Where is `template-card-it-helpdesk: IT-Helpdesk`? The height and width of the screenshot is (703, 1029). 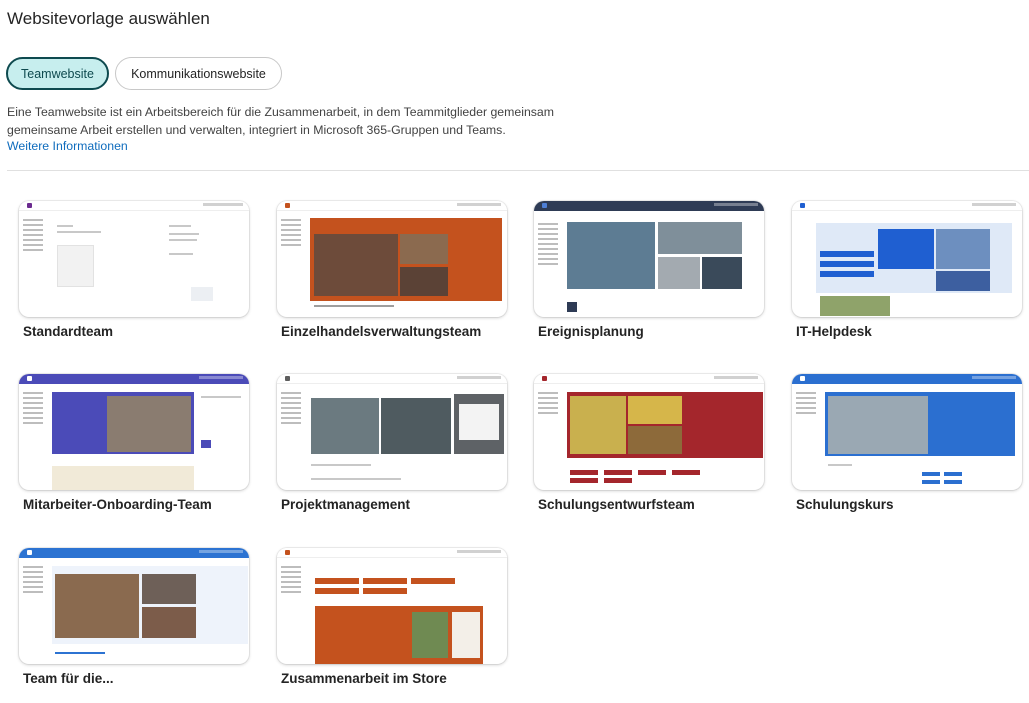
template-card-it-helpdesk: IT-Helpdesk is located at coordinates (907, 278).